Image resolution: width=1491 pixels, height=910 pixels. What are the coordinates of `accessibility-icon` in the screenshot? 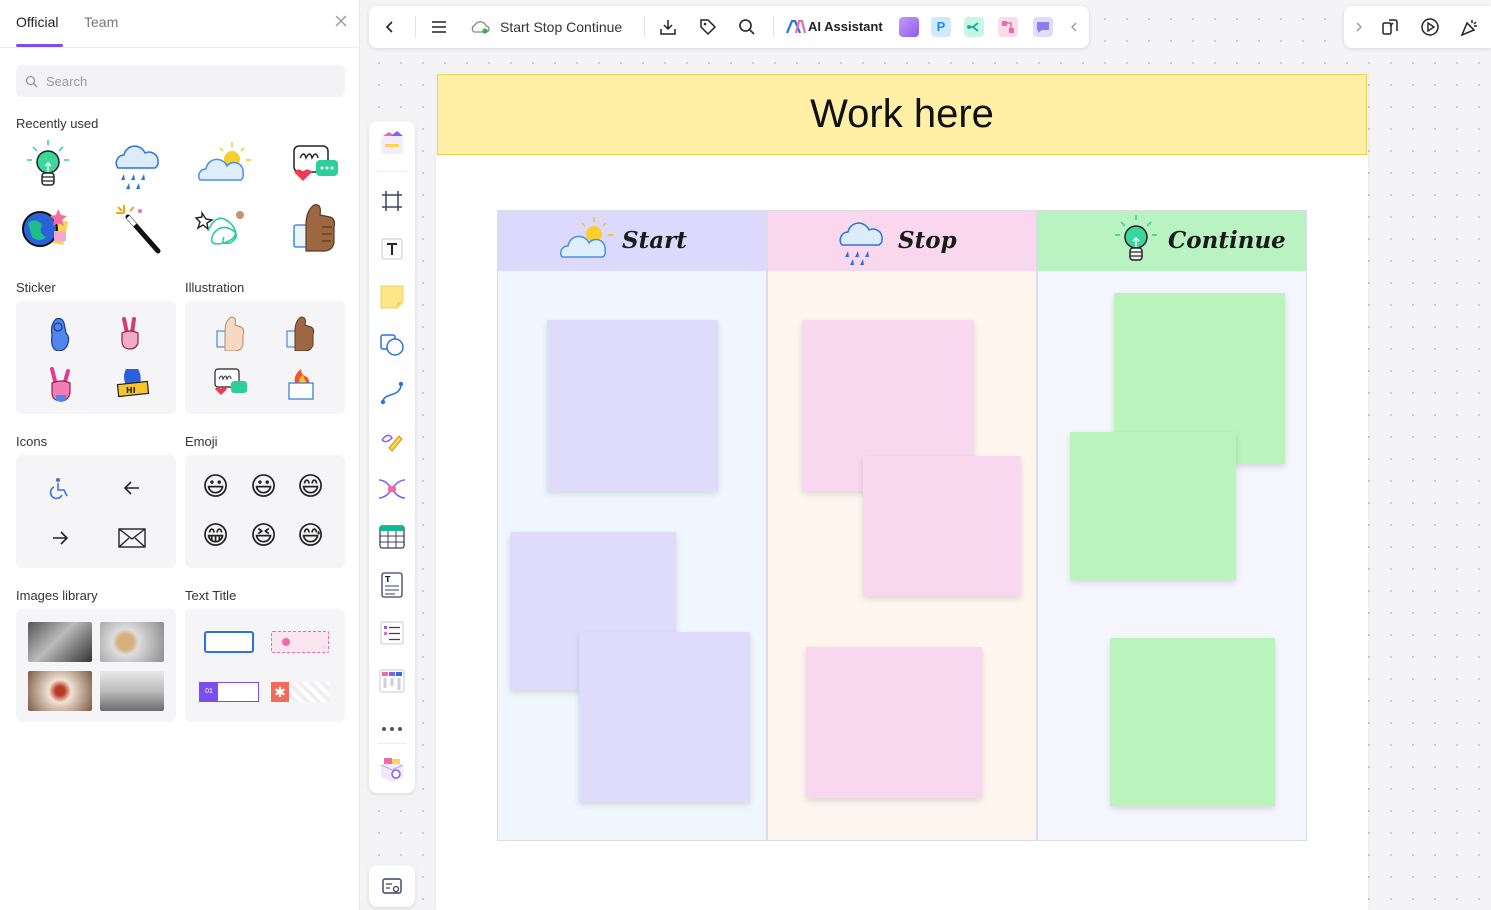 It's located at (60, 490).